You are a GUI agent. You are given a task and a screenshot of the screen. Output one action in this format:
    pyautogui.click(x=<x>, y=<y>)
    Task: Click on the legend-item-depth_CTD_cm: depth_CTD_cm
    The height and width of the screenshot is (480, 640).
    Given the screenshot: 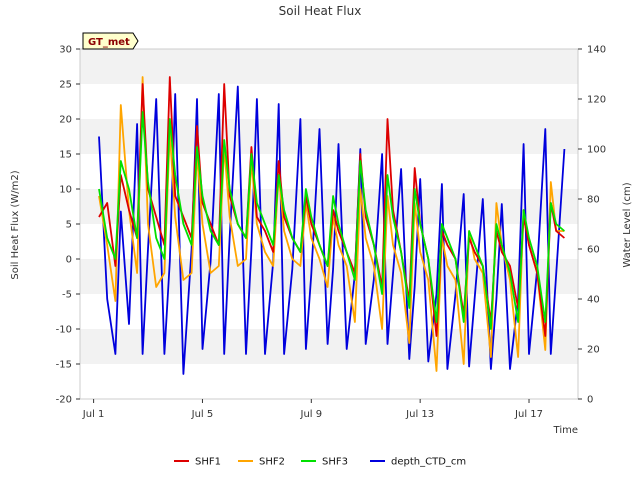 What is the action you would take?
    pyautogui.click(x=418, y=462)
    